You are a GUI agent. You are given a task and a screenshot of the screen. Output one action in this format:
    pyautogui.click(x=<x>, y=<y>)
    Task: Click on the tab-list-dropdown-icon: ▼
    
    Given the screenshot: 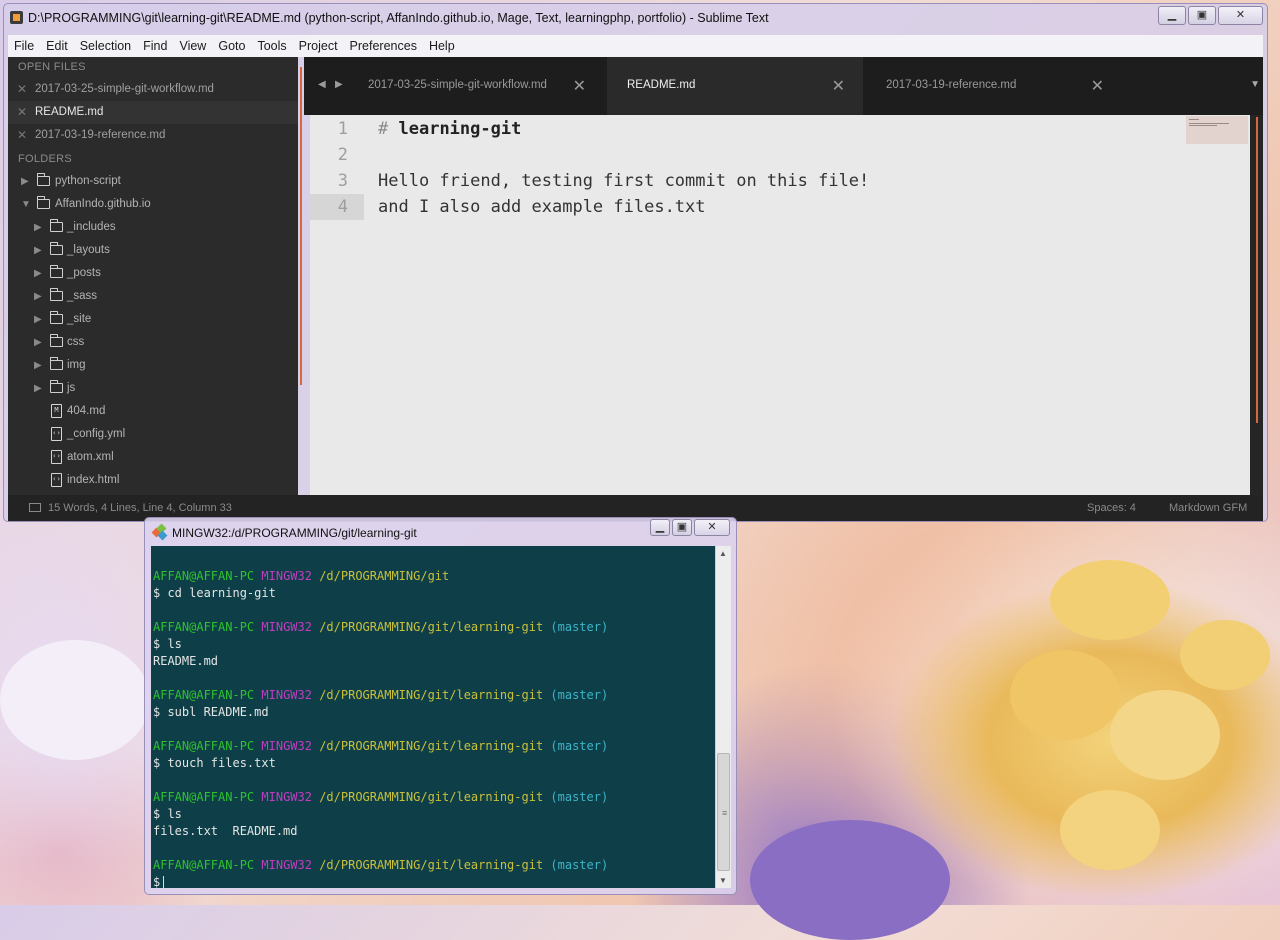 What is the action you would take?
    pyautogui.click(x=1255, y=84)
    